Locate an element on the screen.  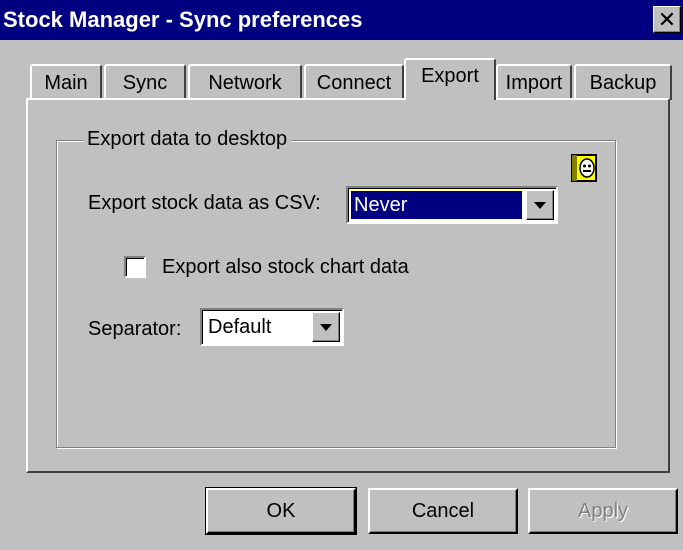
tab-main-label: Main is located at coordinates (66, 82).